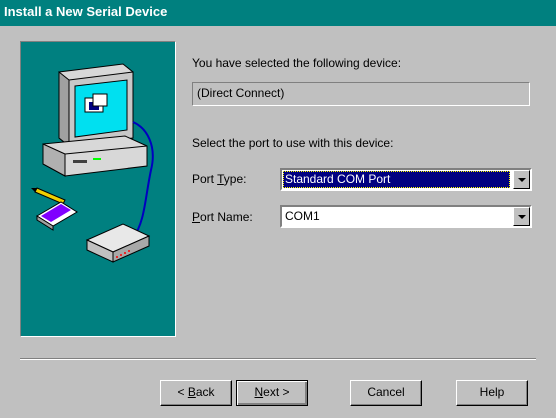 The height and width of the screenshot is (418, 556). What do you see at coordinates (205, 179) in the screenshot?
I see `port-type-label-prefix: Port` at bounding box center [205, 179].